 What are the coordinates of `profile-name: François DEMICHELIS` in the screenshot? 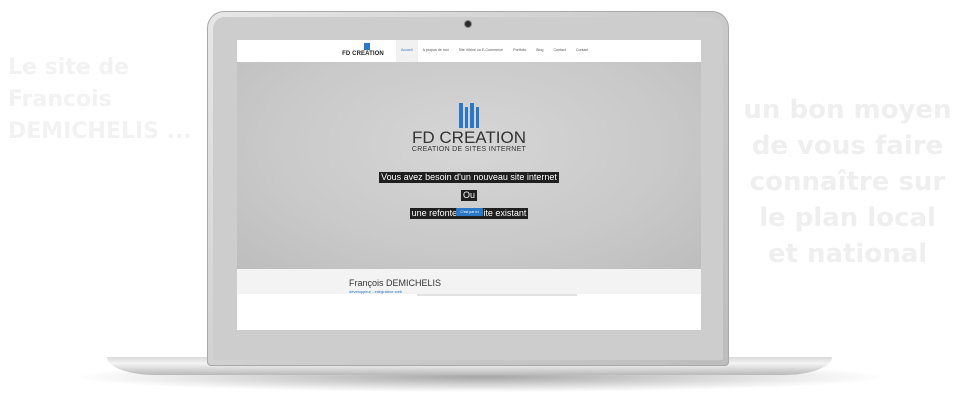 It's located at (395, 283).